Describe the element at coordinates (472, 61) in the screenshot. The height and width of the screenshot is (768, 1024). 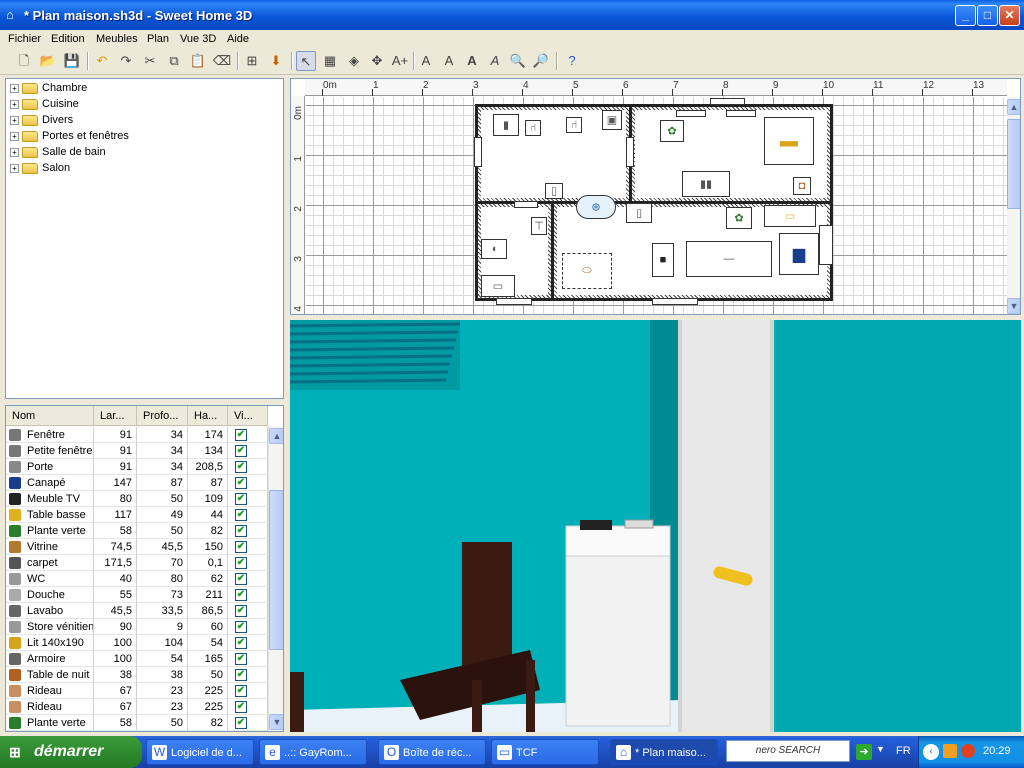
I see `bold-text-icon: A` at that location.